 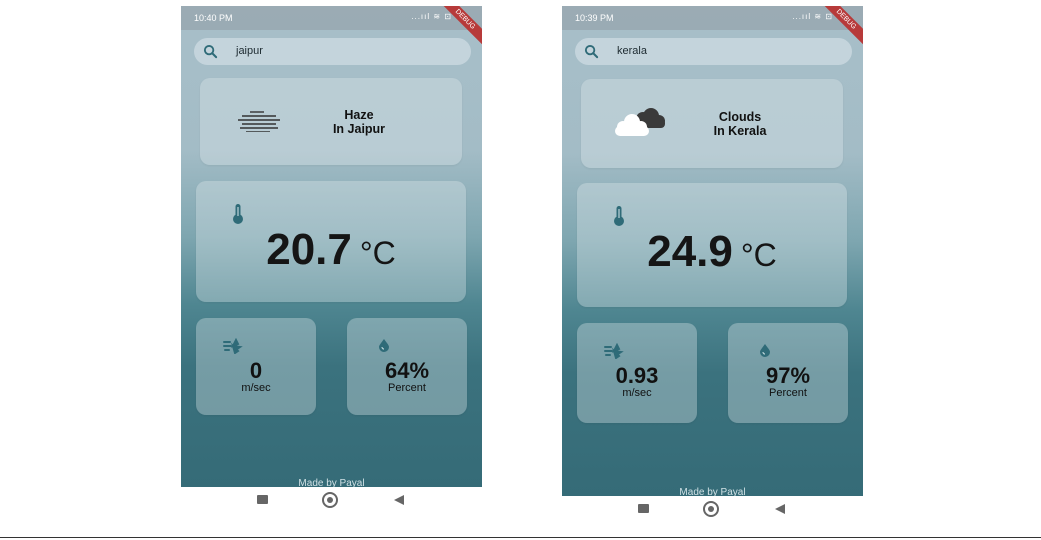 What do you see at coordinates (690, 251) in the screenshot?
I see `temperature-value: 24.9` at bounding box center [690, 251].